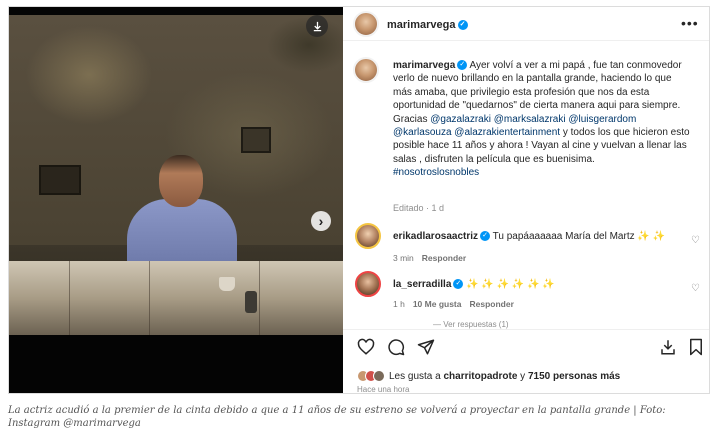 The height and width of the screenshot is (437, 719). What do you see at coordinates (366, 70) in the screenshot?
I see `caption-avatar` at bounding box center [366, 70].